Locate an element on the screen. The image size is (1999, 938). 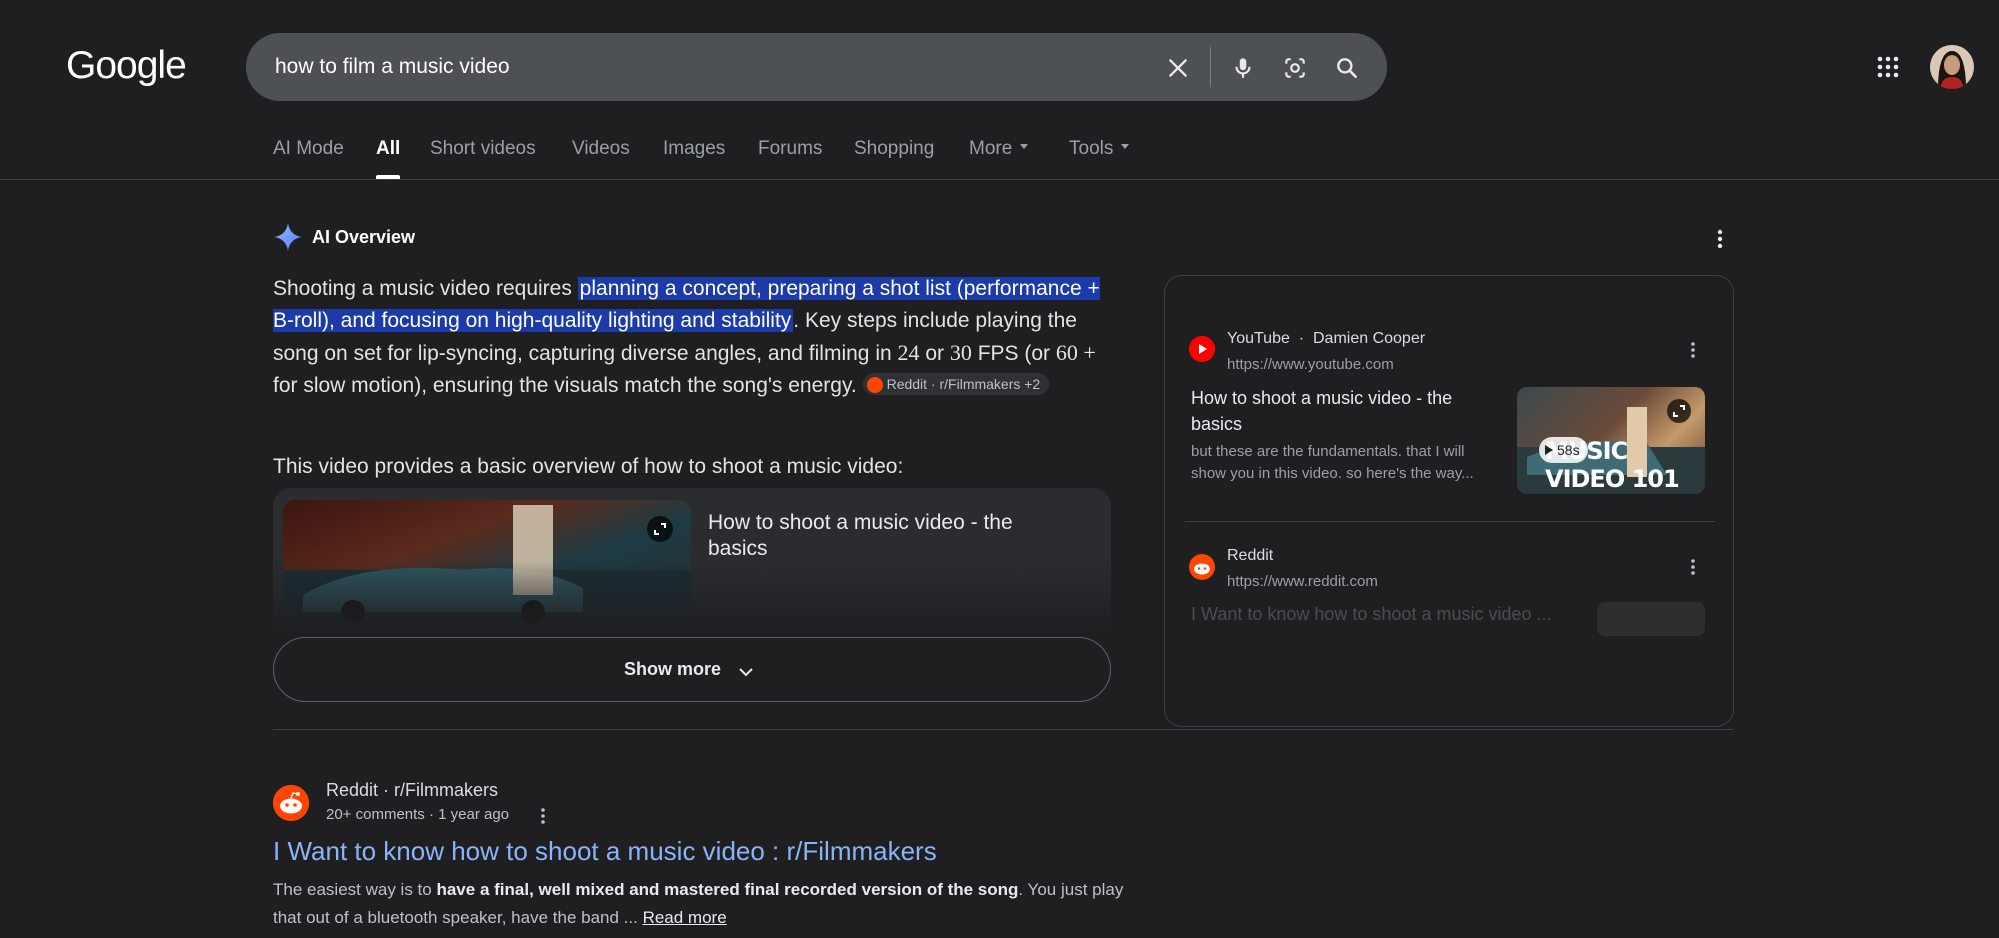
source-2-site: Reddit is located at coordinates (1250, 556).